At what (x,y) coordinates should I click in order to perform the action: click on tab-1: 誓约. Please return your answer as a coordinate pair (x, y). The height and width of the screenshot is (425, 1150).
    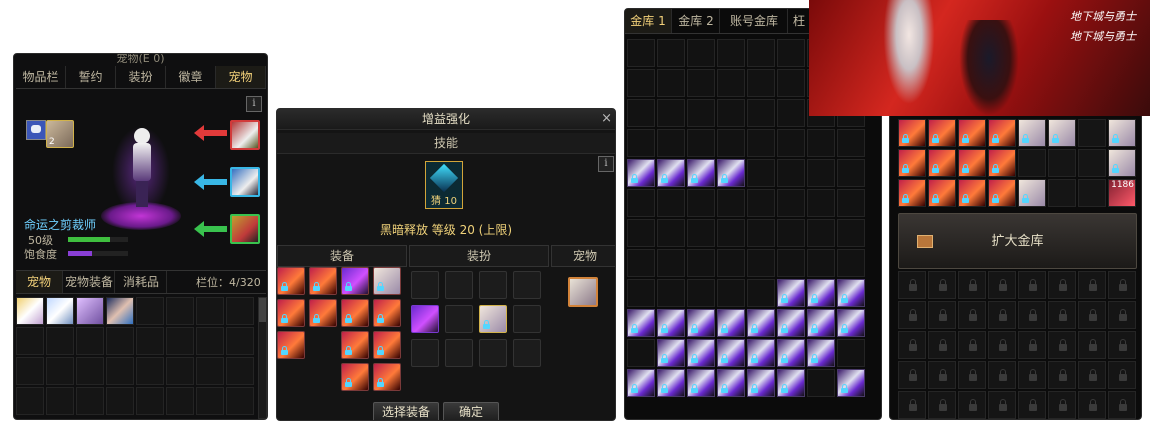
    Looking at the image, I should click on (91, 77).